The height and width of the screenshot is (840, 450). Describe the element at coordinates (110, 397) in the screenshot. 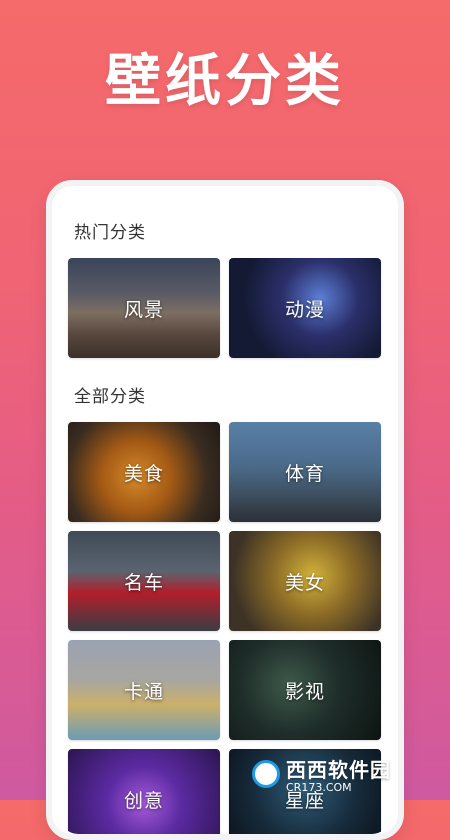

I see `all-section-title: 全部分类` at that location.